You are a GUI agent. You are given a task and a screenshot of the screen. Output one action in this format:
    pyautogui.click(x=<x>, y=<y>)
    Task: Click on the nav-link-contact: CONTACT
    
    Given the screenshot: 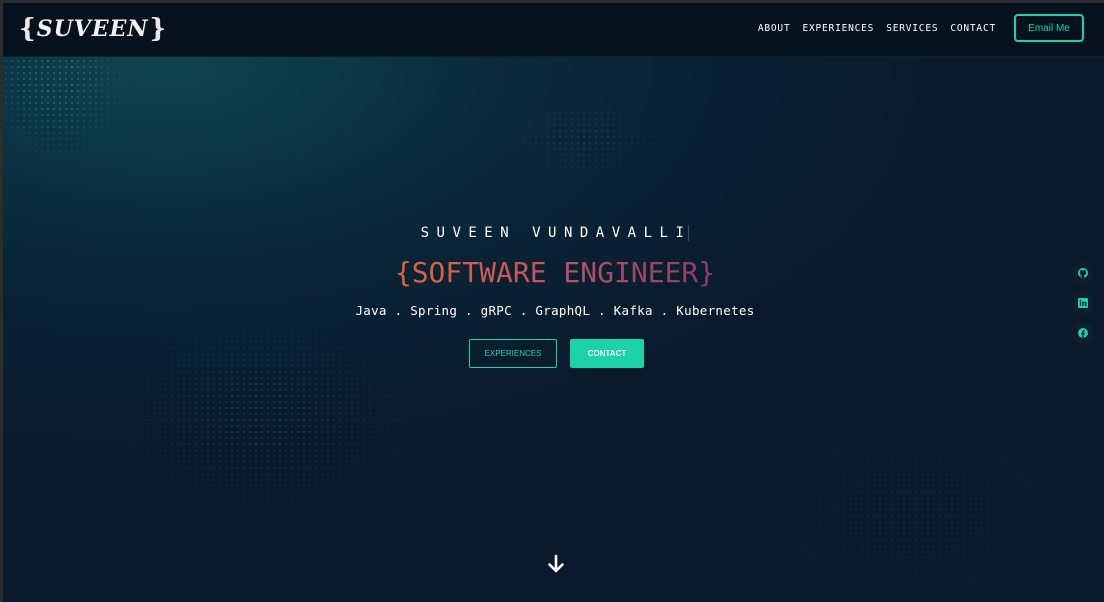 What is the action you would take?
    pyautogui.click(x=973, y=28)
    